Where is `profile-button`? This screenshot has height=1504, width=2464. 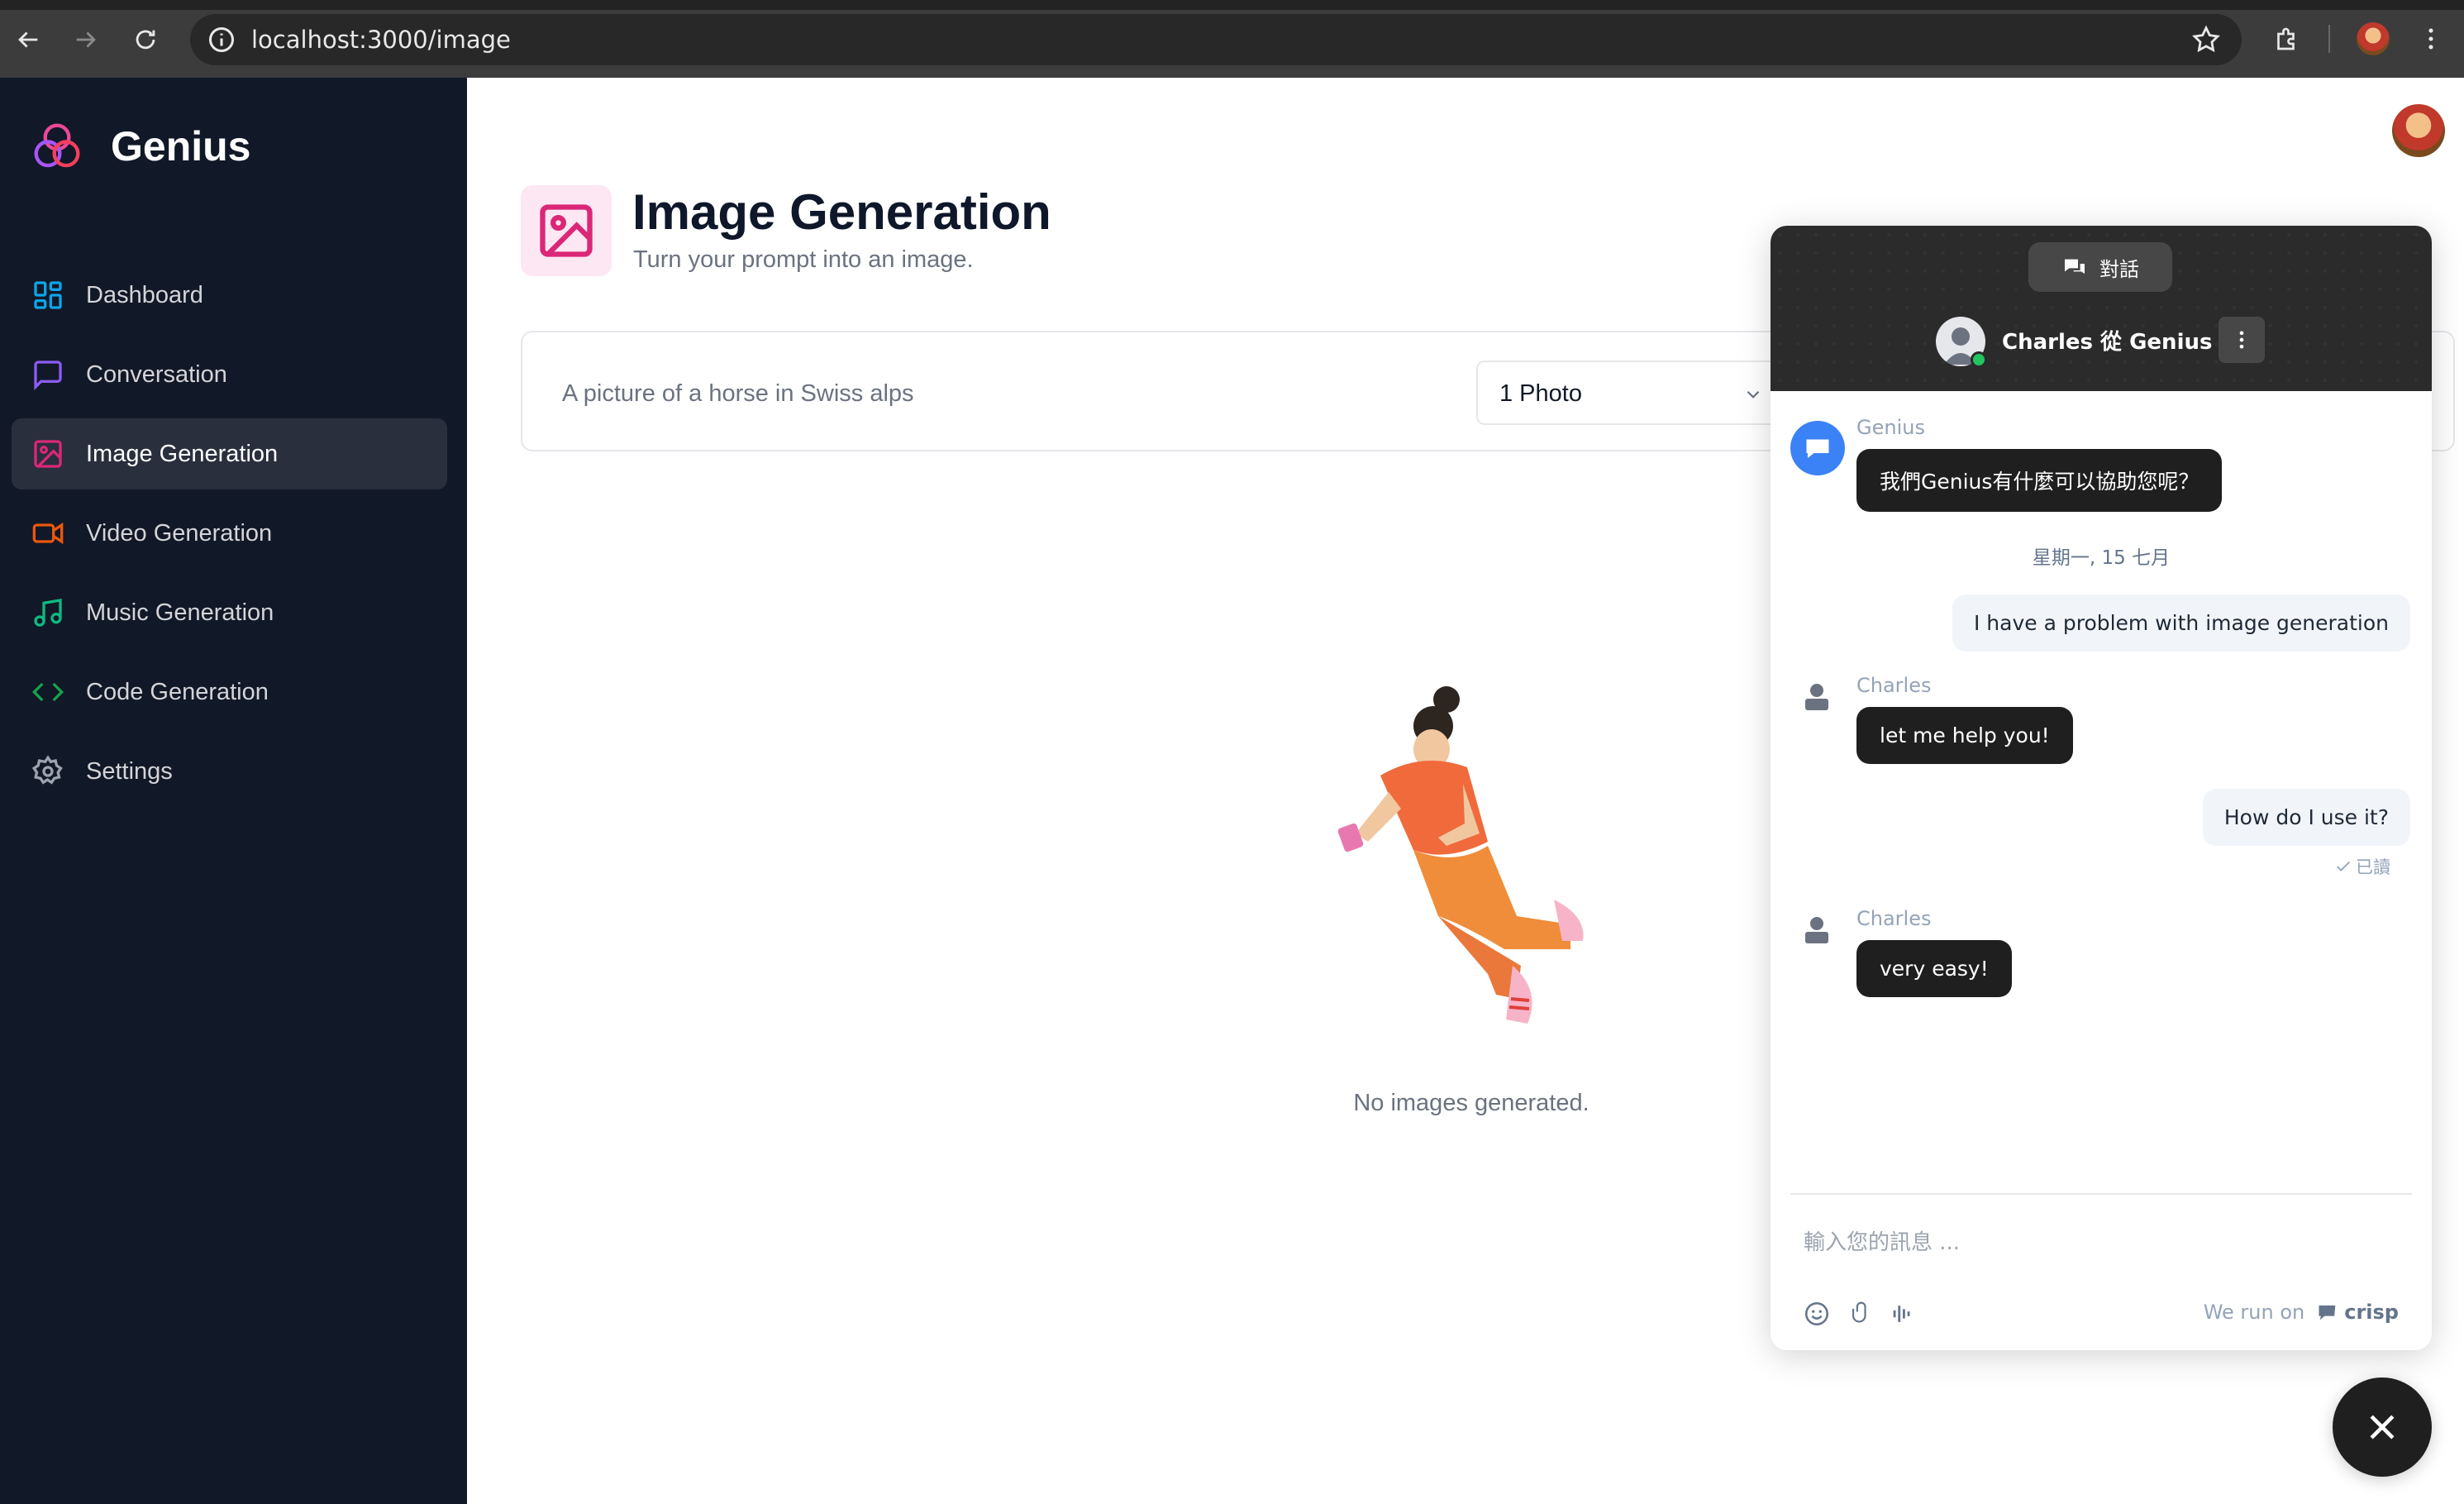 profile-button is located at coordinates (2373, 39).